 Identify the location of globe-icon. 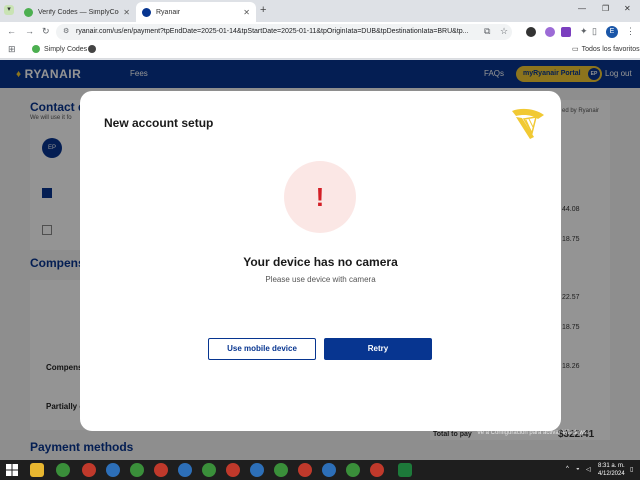
(92, 49).